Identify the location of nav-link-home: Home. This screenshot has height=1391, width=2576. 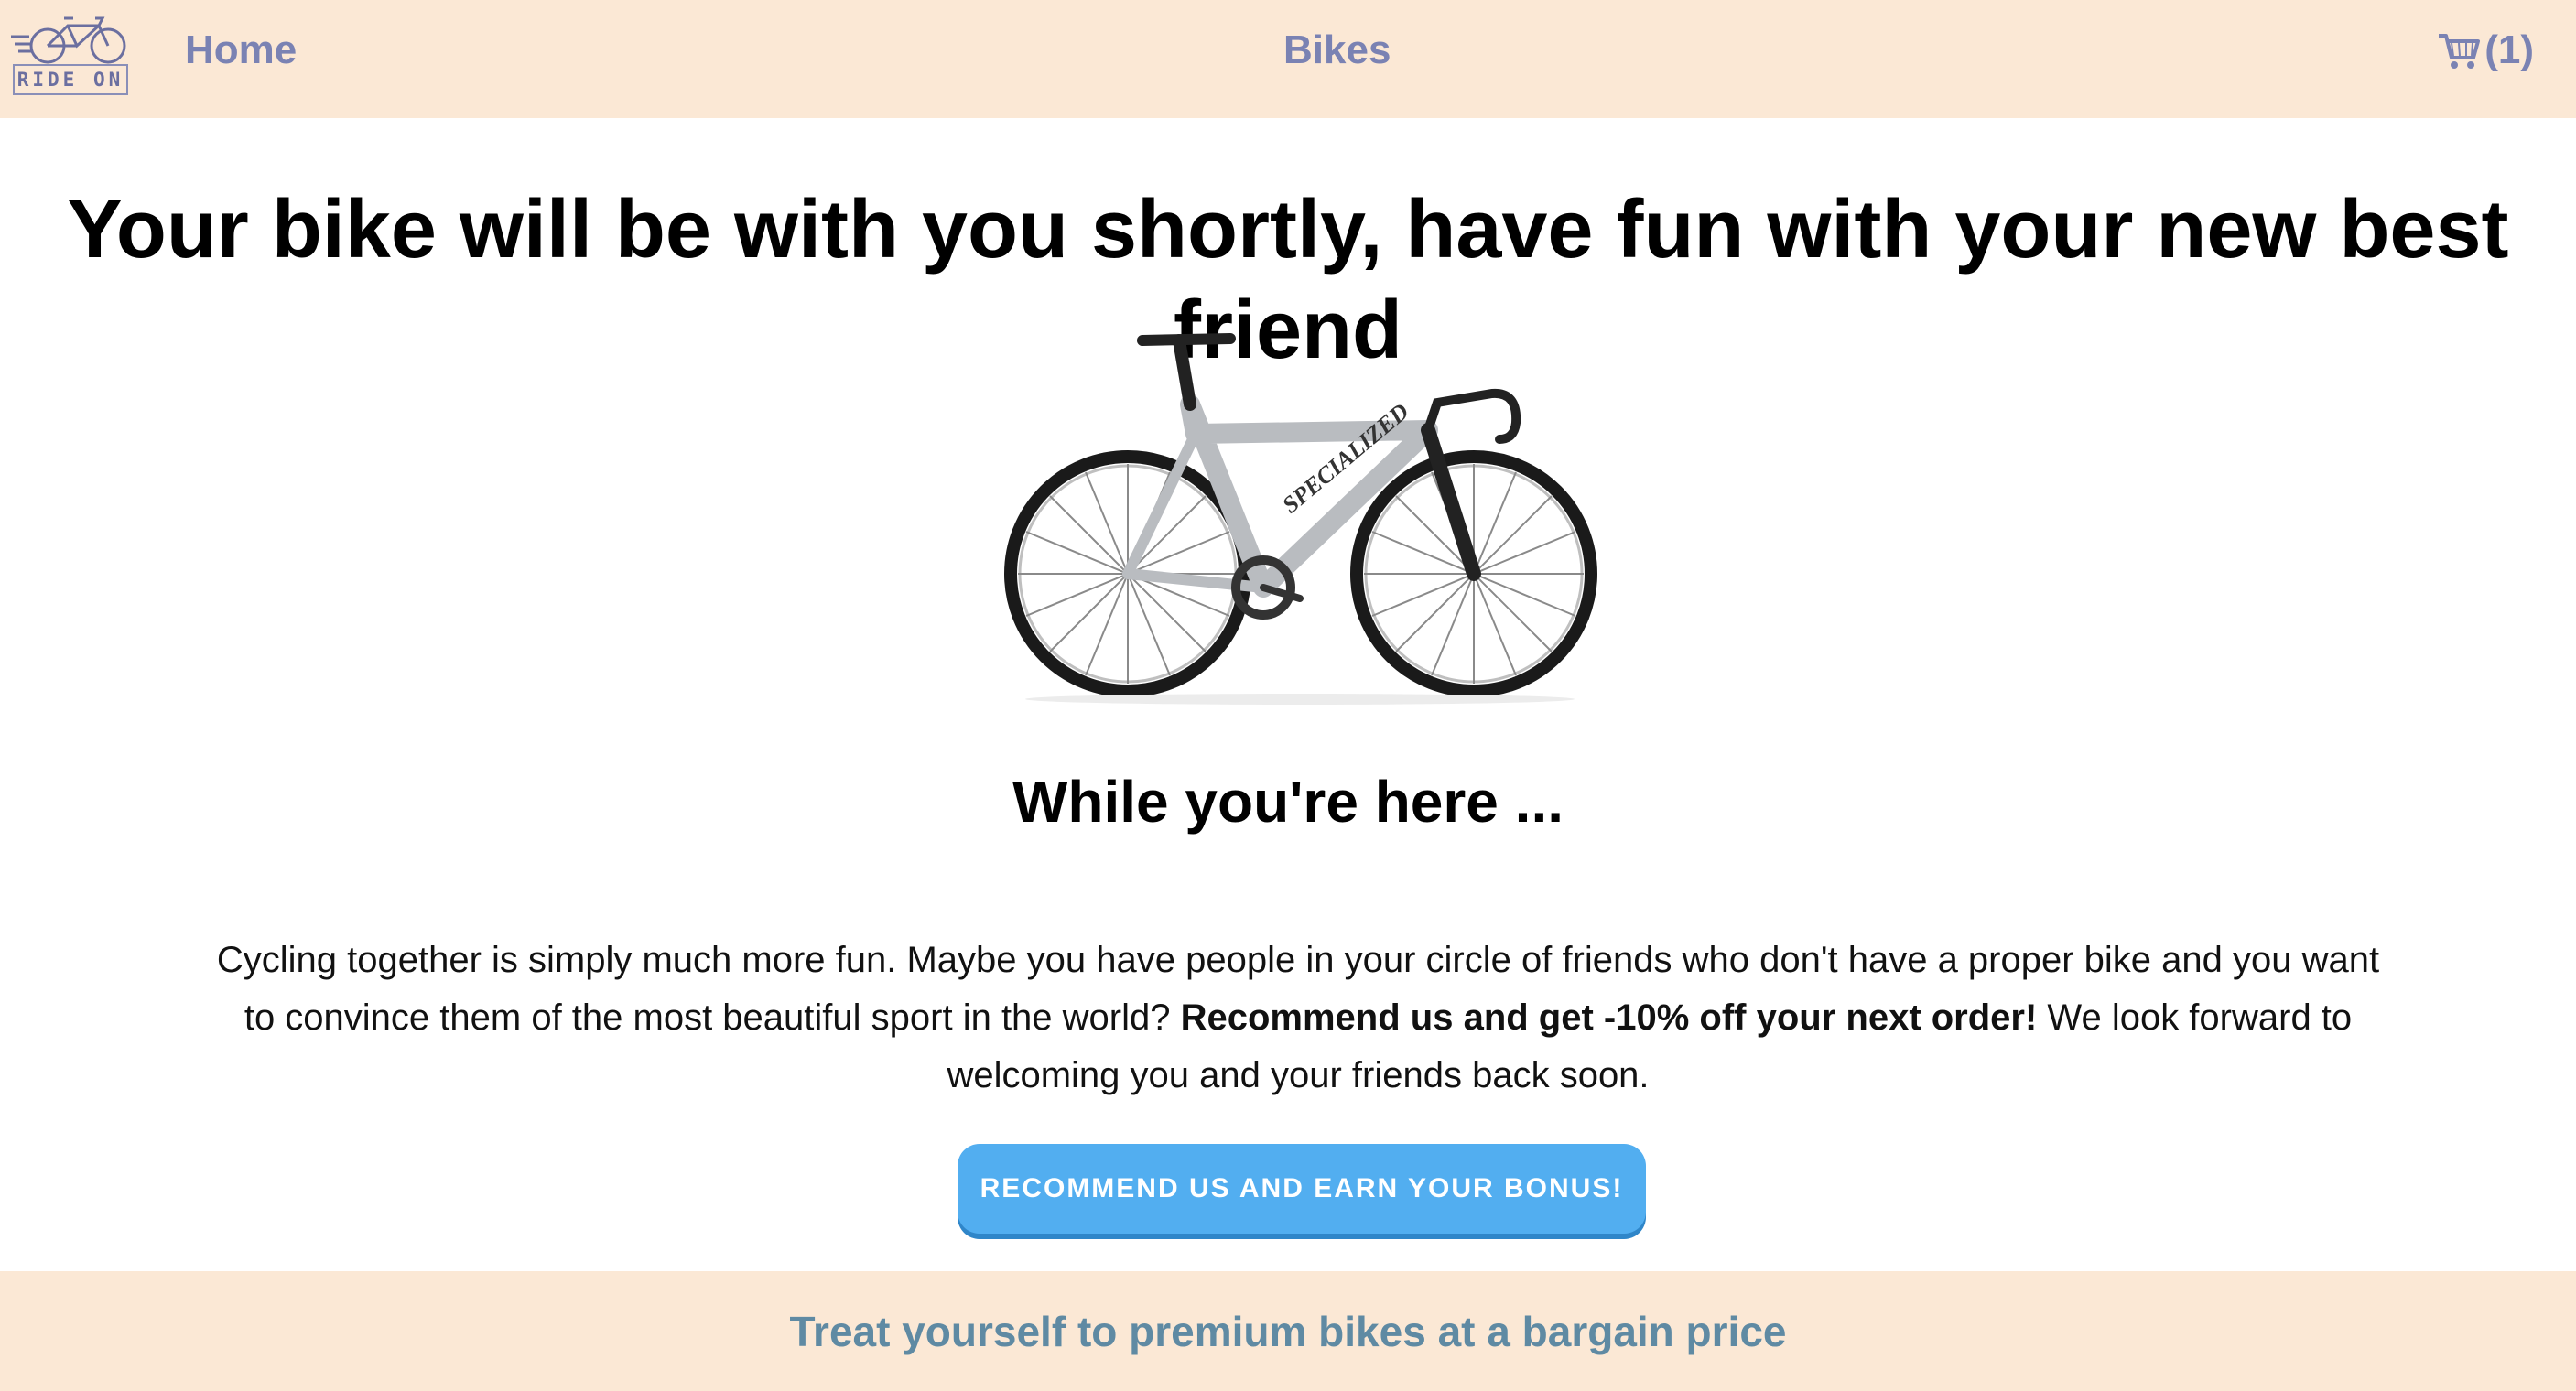
(241, 50).